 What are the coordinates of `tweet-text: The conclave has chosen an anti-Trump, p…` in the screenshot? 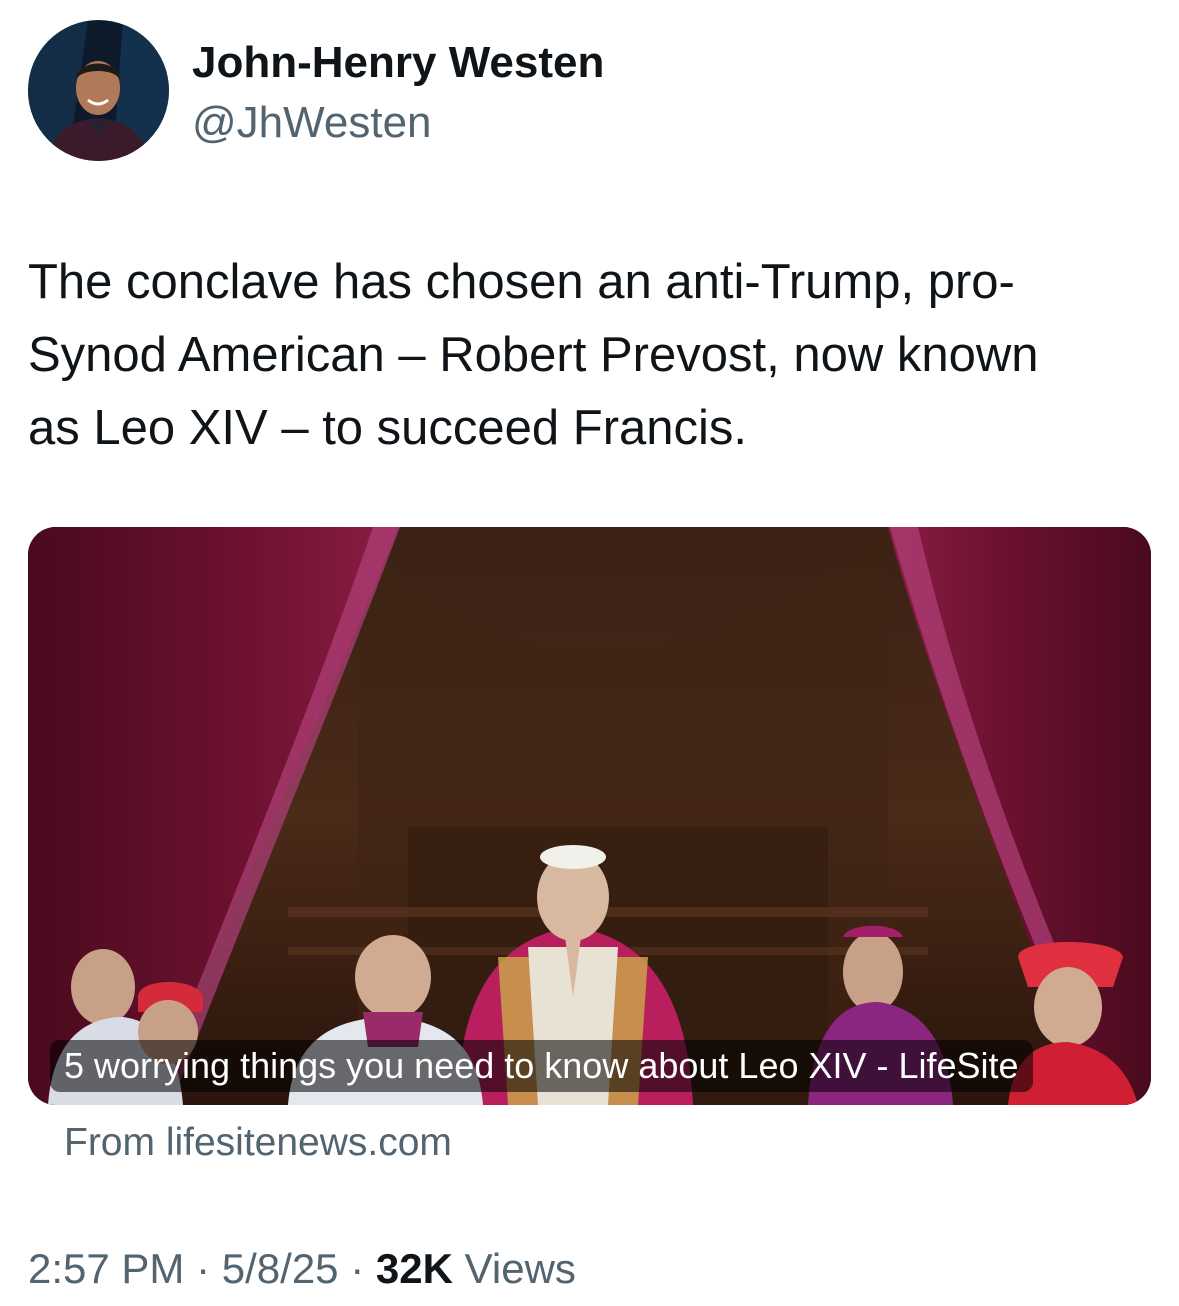 It's located at (533, 355).